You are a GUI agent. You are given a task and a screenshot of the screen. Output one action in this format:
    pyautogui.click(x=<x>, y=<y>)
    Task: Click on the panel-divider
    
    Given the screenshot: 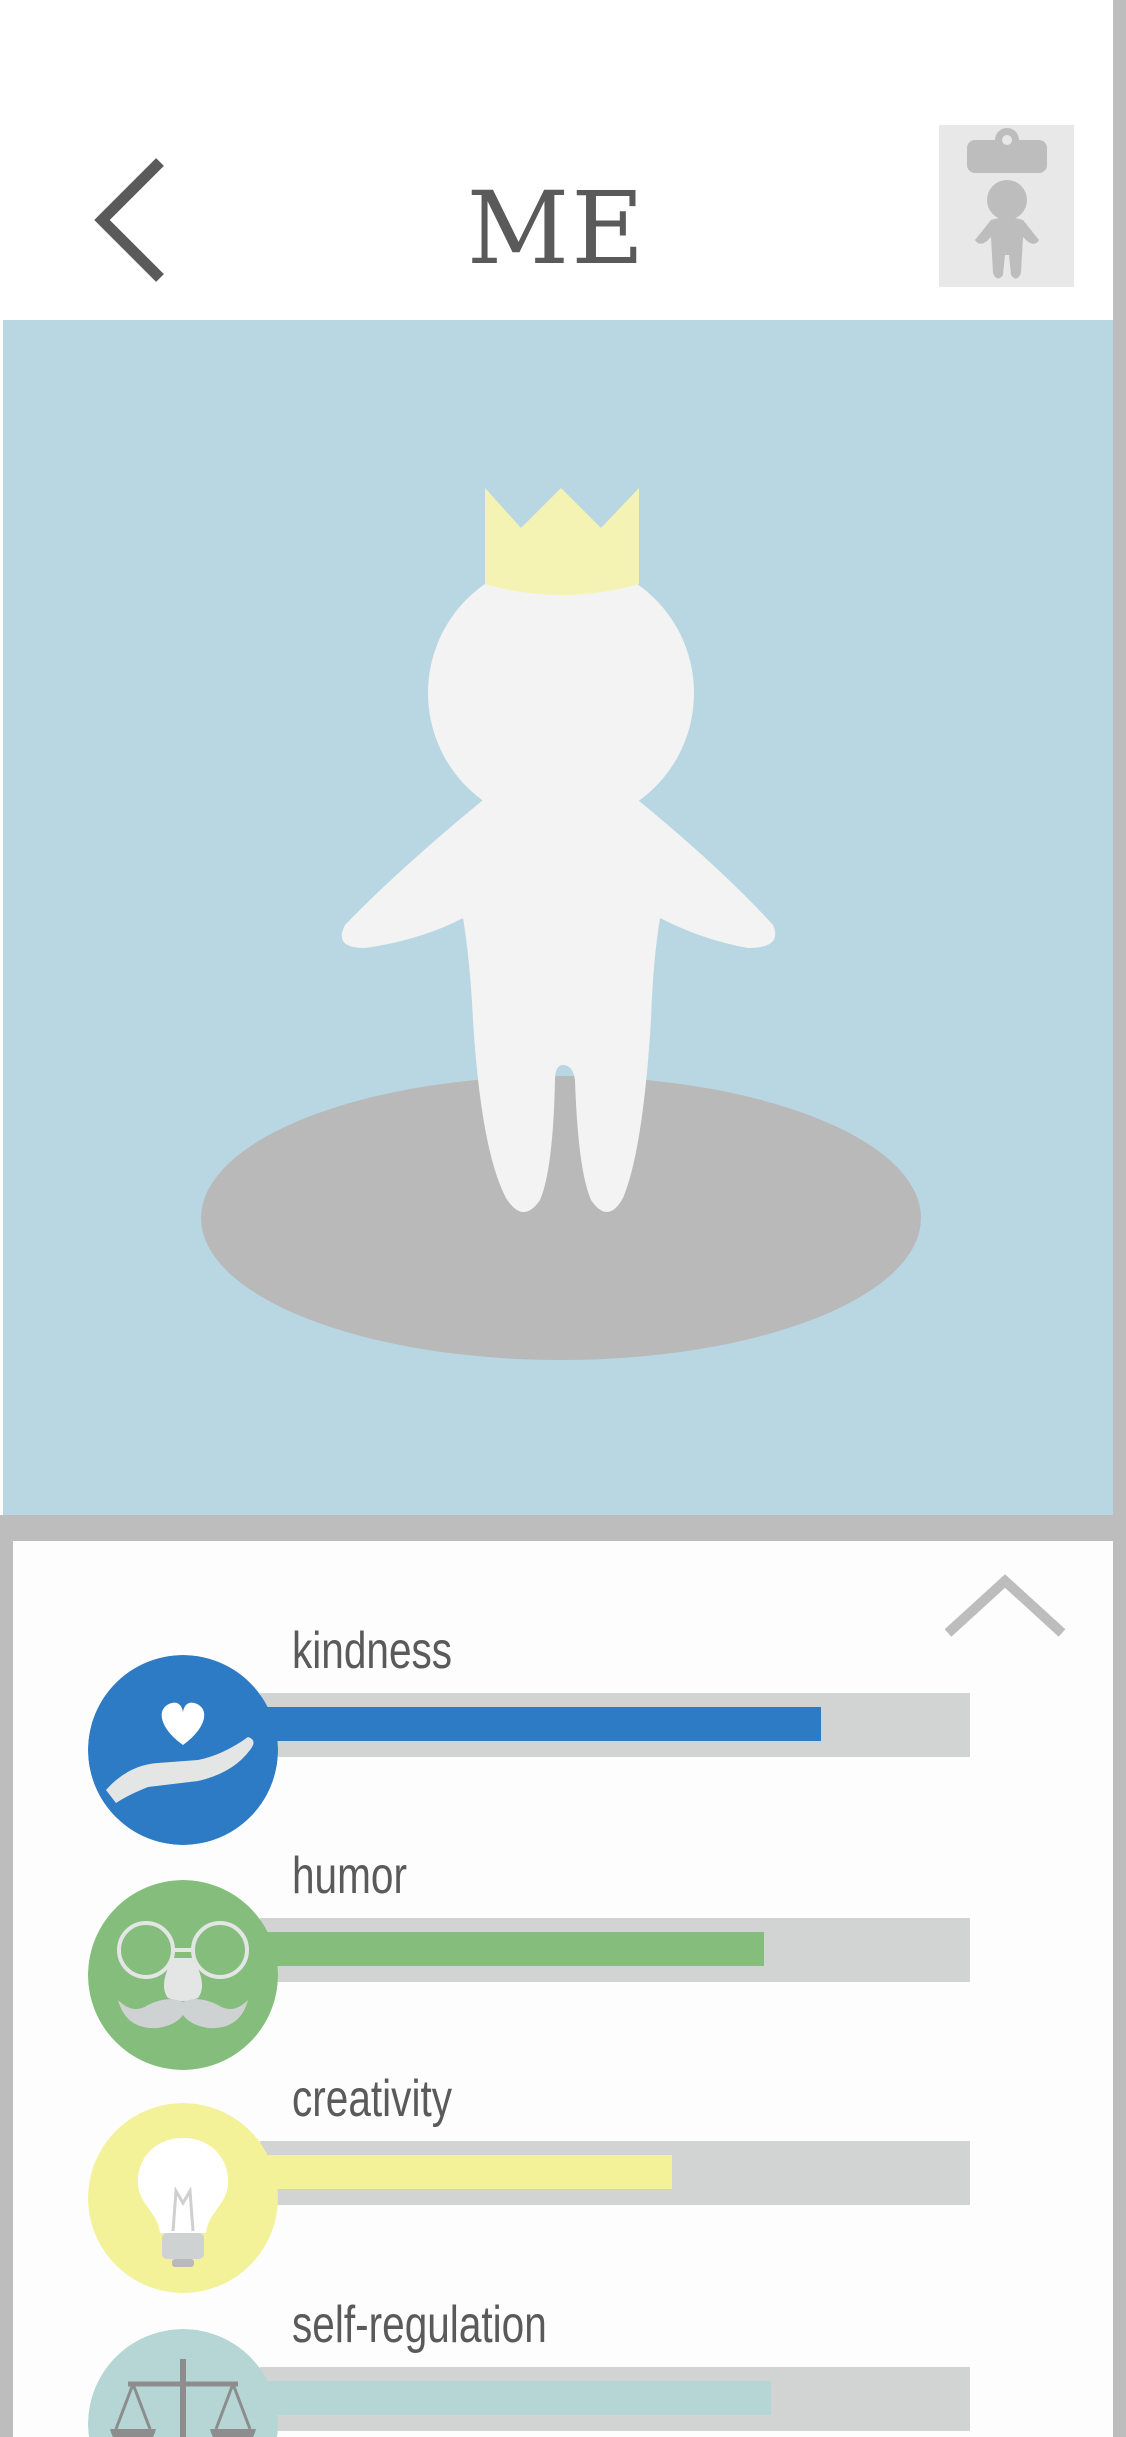 What is the action you would take?
    pyautogui.click(x=556, y=1528)
    